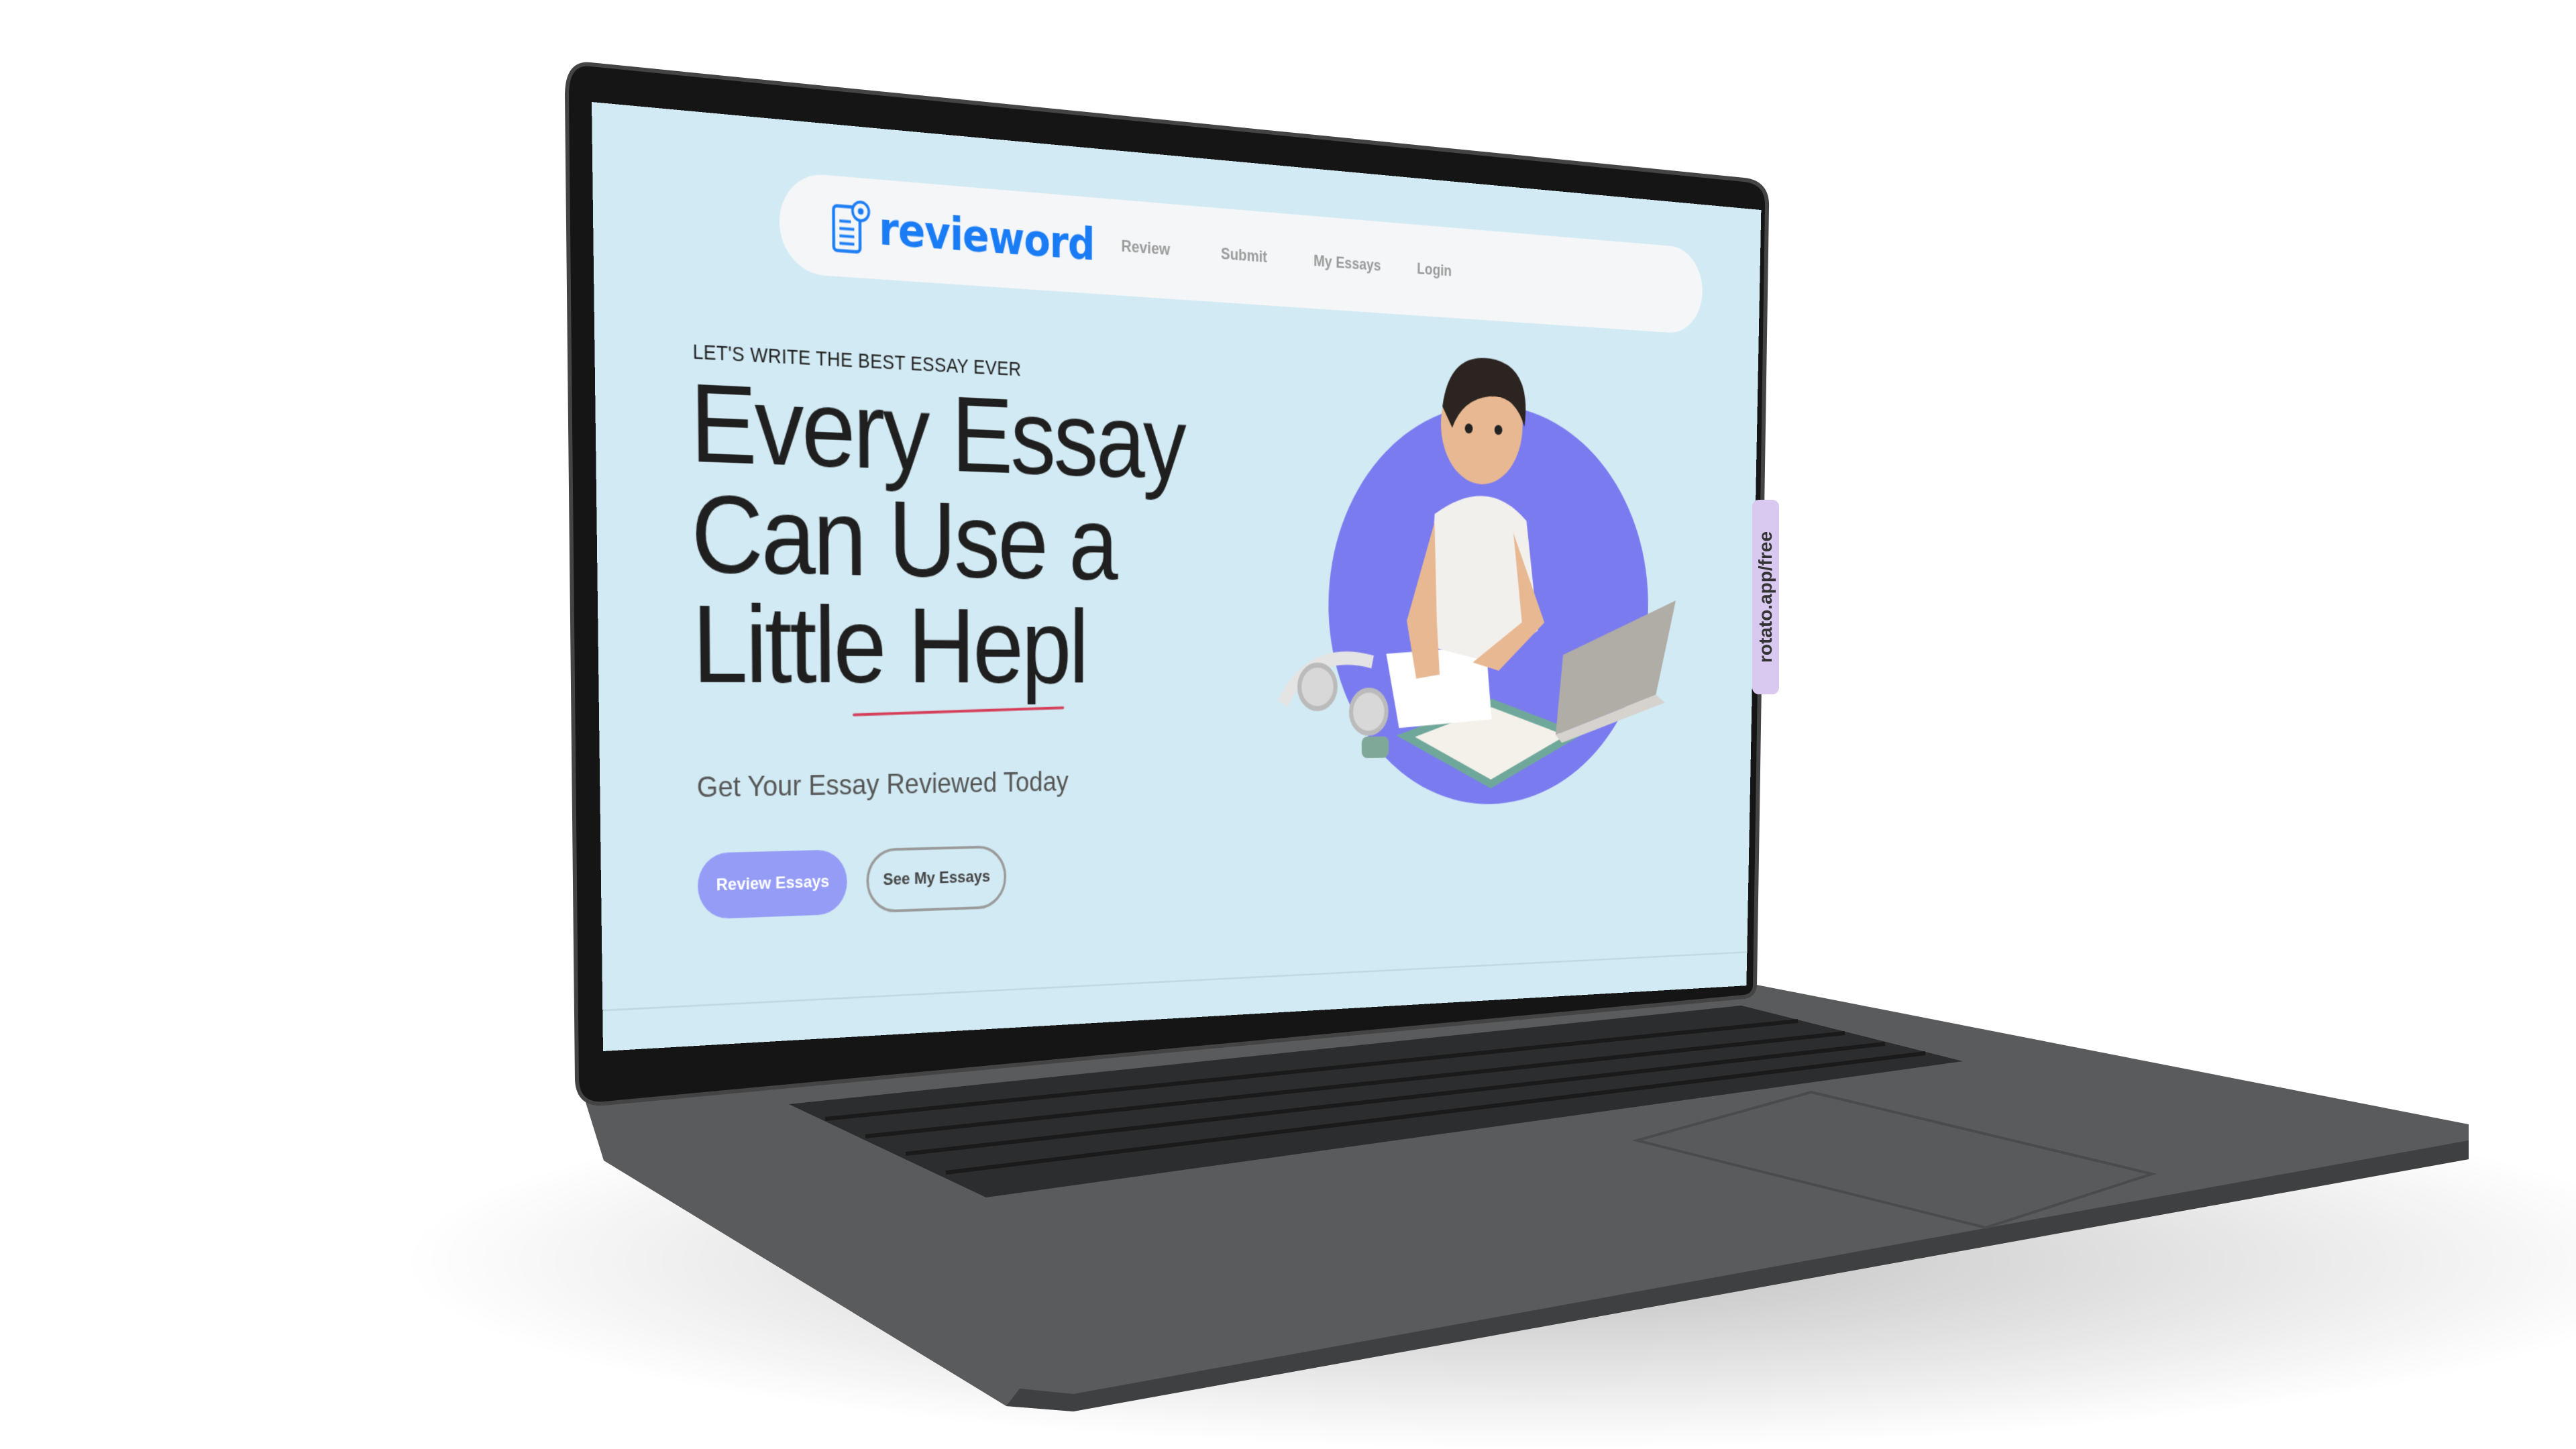  I want to click on nav-review: Review, so click(1145, 248).